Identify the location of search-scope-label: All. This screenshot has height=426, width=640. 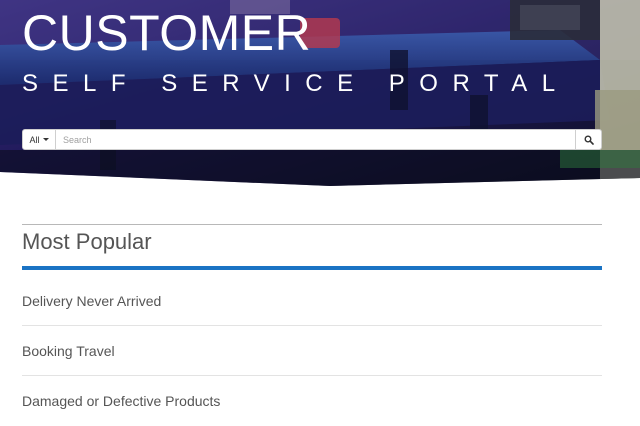
(34, 139).